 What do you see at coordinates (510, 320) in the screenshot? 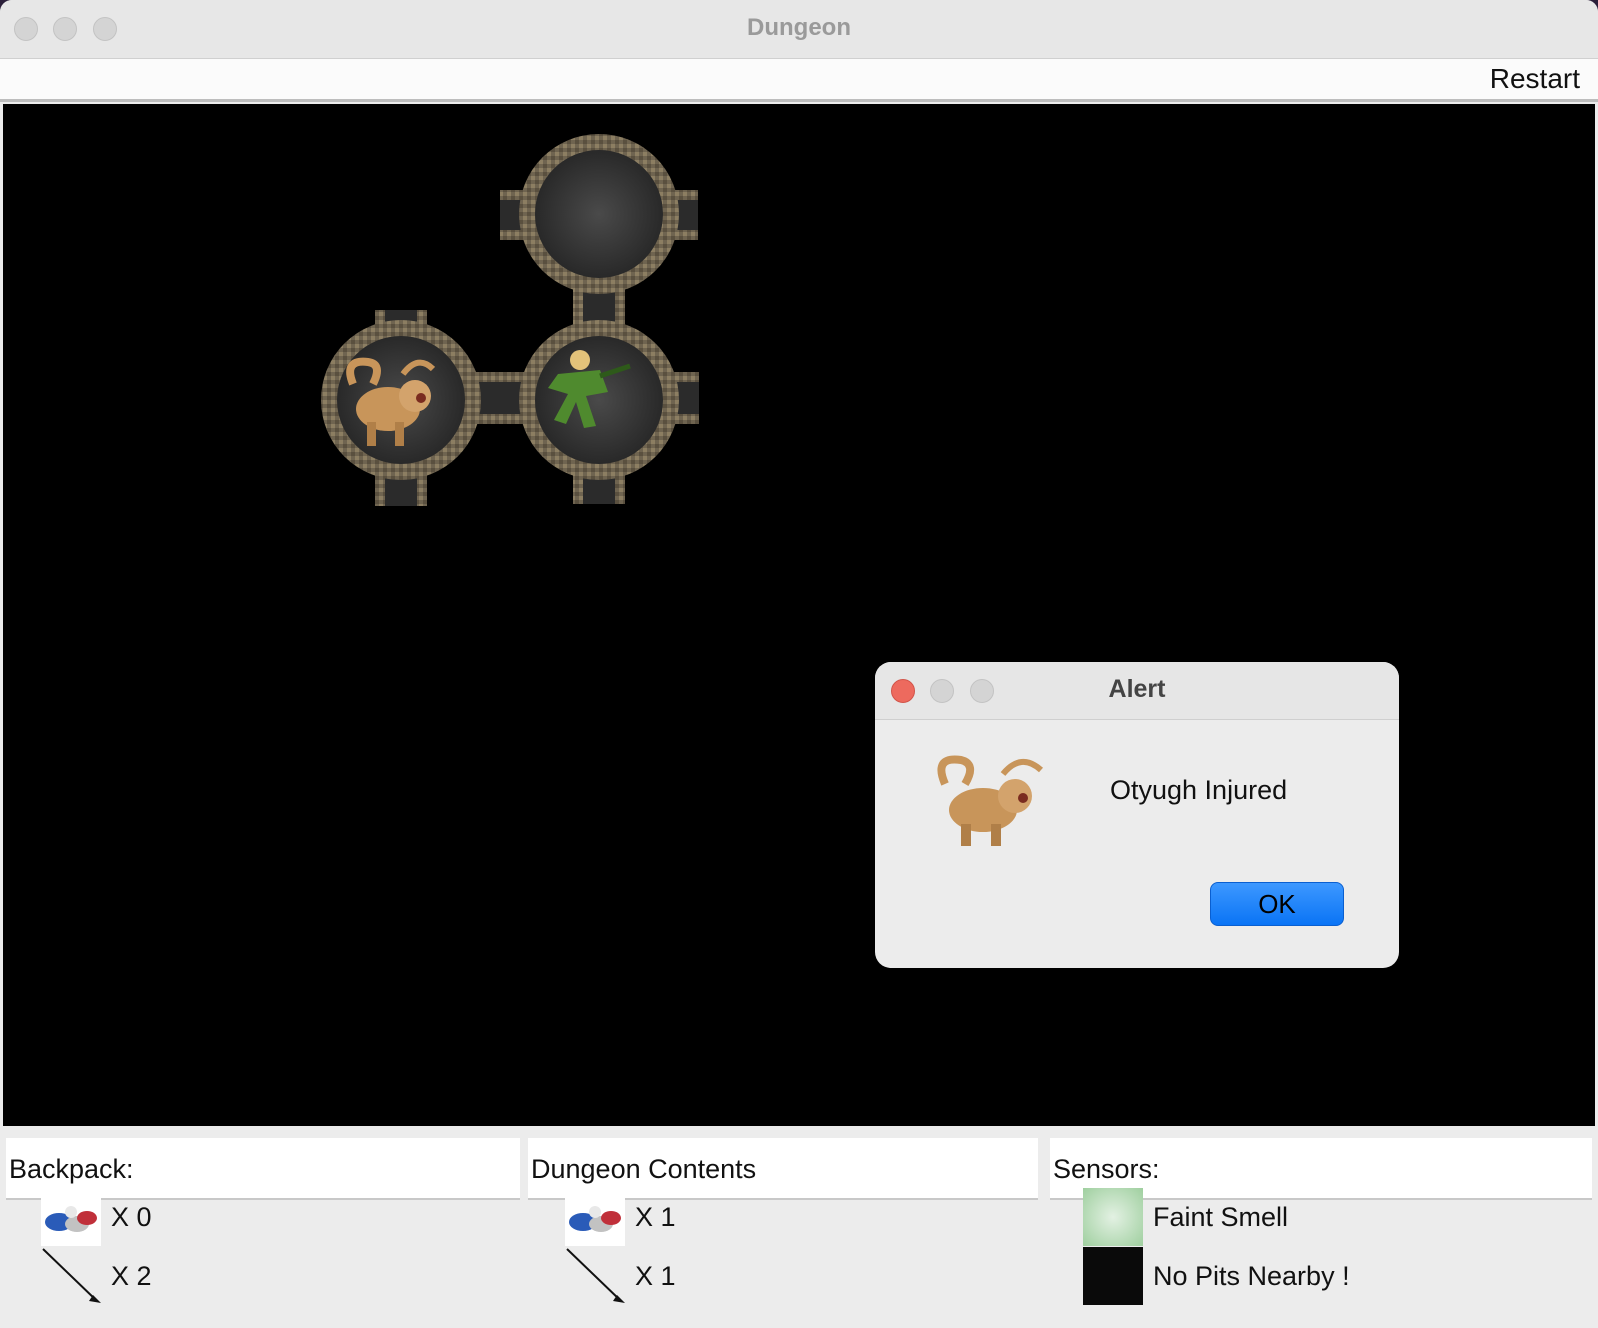
I see `dungeon-map` at bounding box center [510, 320].